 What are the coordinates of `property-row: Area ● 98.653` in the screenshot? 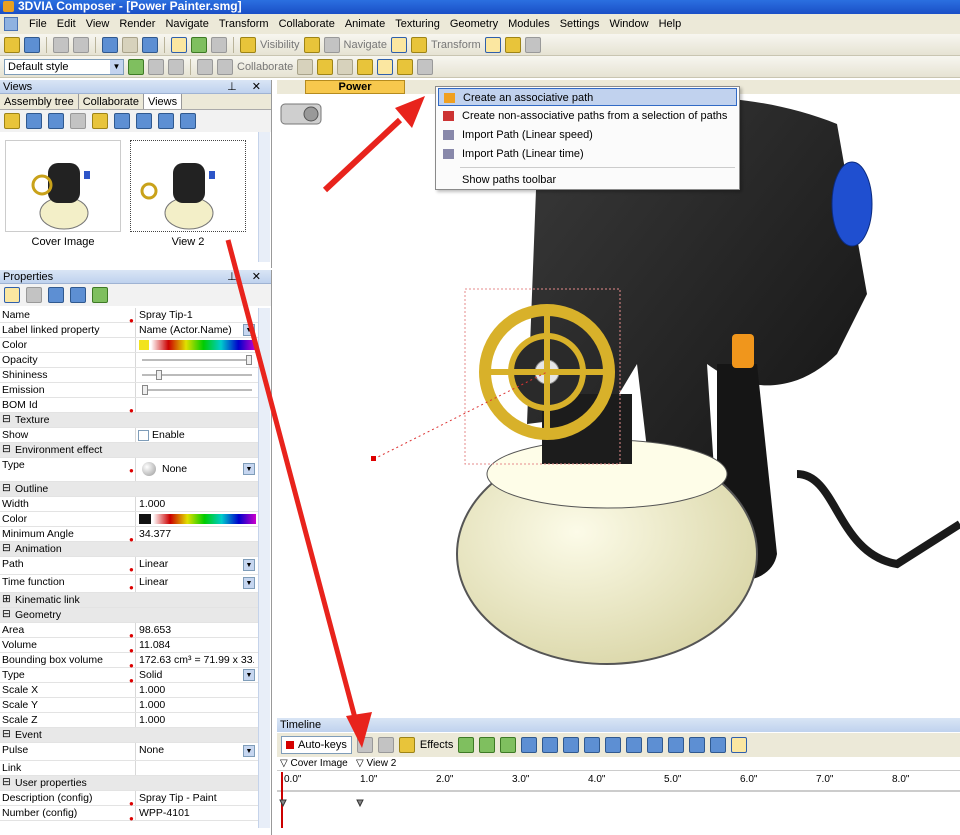 It's located at (129, 631).